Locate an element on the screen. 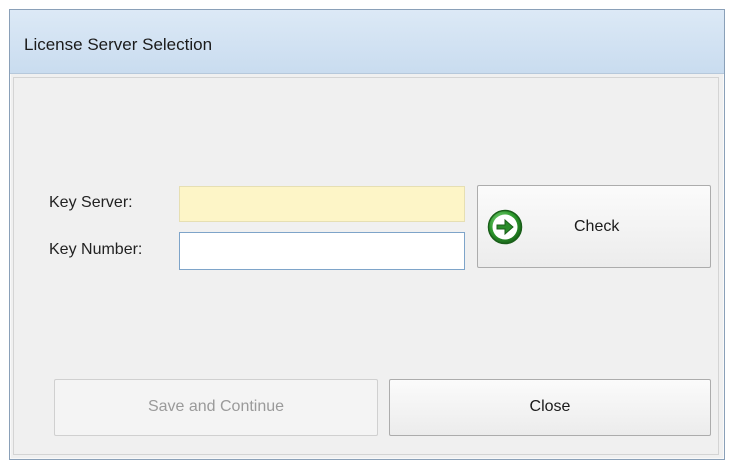 This screenshot has width=734, height=468. close-button: Close is located at coordinates (550, 407).